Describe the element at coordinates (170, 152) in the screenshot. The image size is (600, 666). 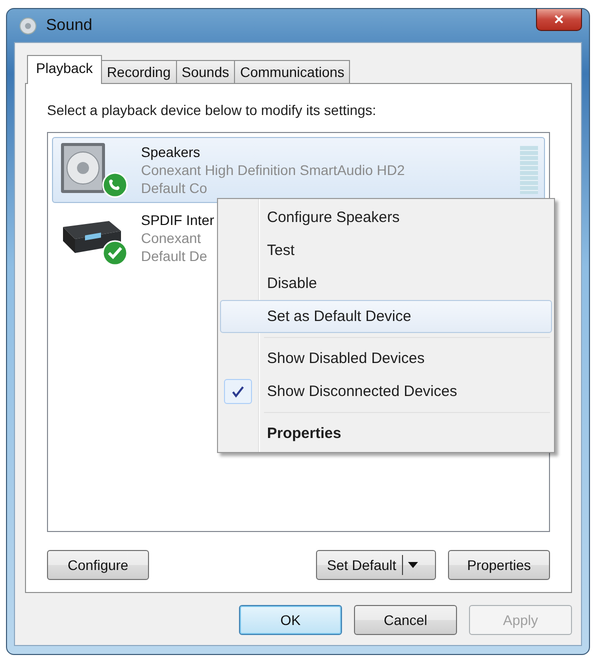
I see `device-name: Speakers` at that location.